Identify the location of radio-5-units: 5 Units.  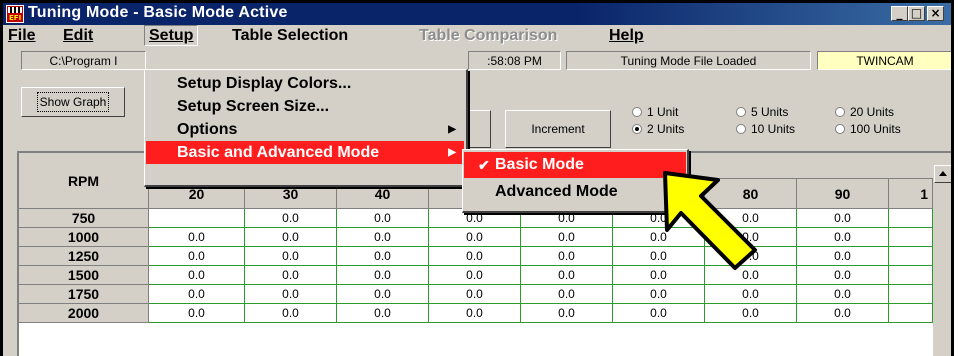
(762, 112).